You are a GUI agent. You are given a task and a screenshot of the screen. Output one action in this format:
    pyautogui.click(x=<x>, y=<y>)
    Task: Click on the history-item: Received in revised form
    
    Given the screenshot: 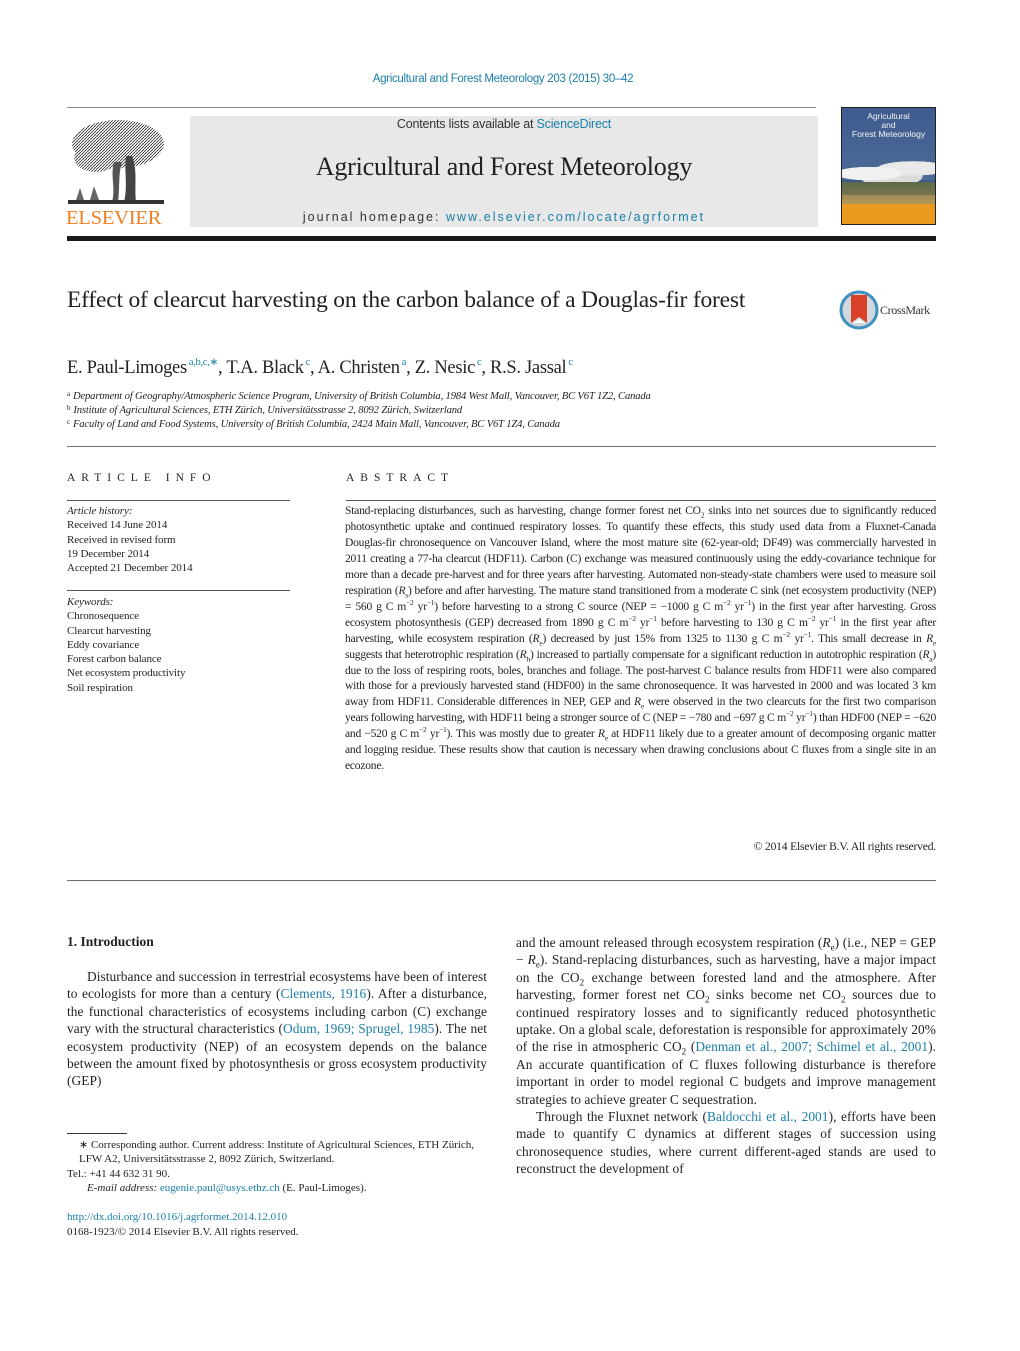 What is the action you would take?
    pyautogui.click(x=121, y=539)
    